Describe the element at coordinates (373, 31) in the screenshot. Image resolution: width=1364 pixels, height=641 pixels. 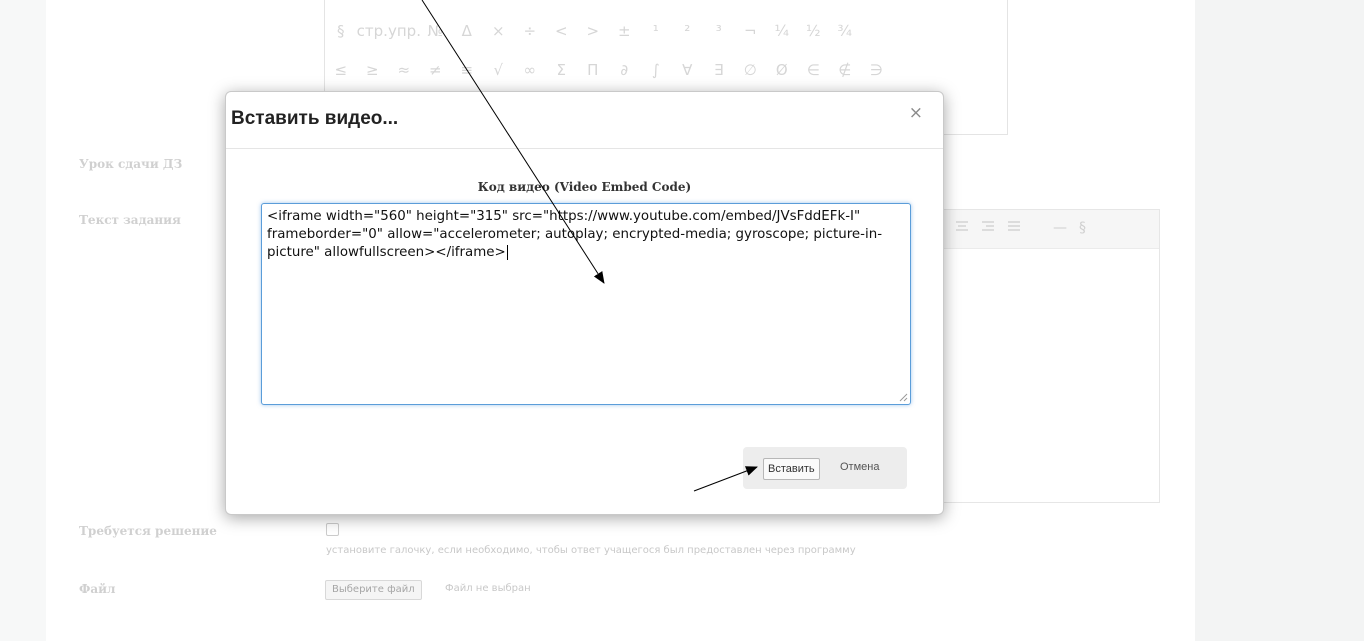
I see `special-char-button: стр.` at that location.